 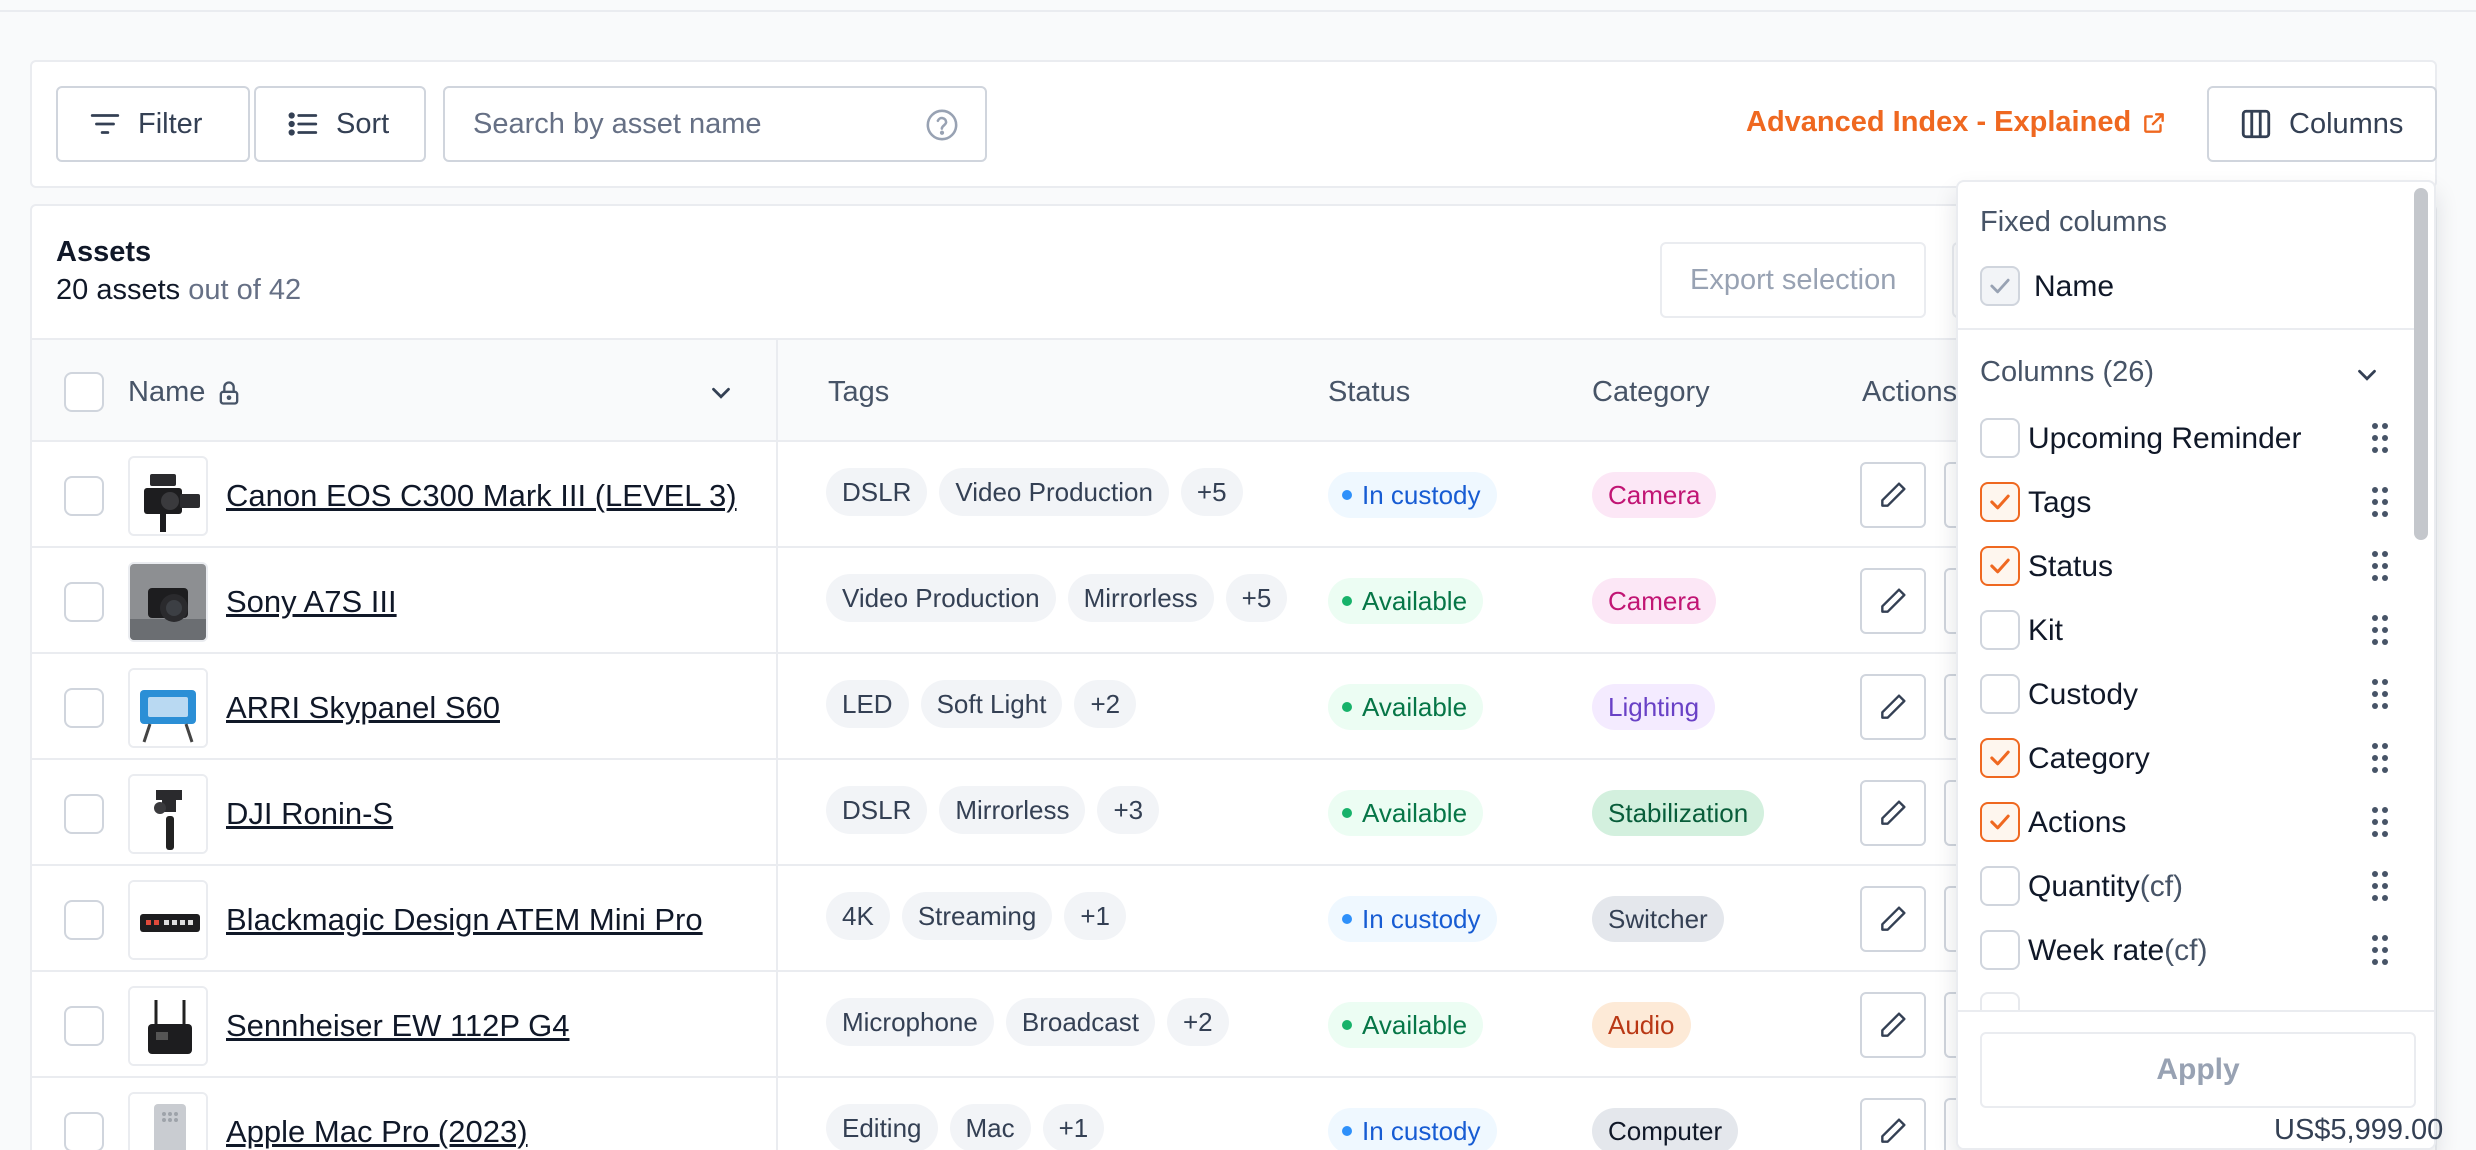 What do you see at coordinates (168, 814) in the screenshot?
I see `gimbal-image` at bounding box center [168, 814].